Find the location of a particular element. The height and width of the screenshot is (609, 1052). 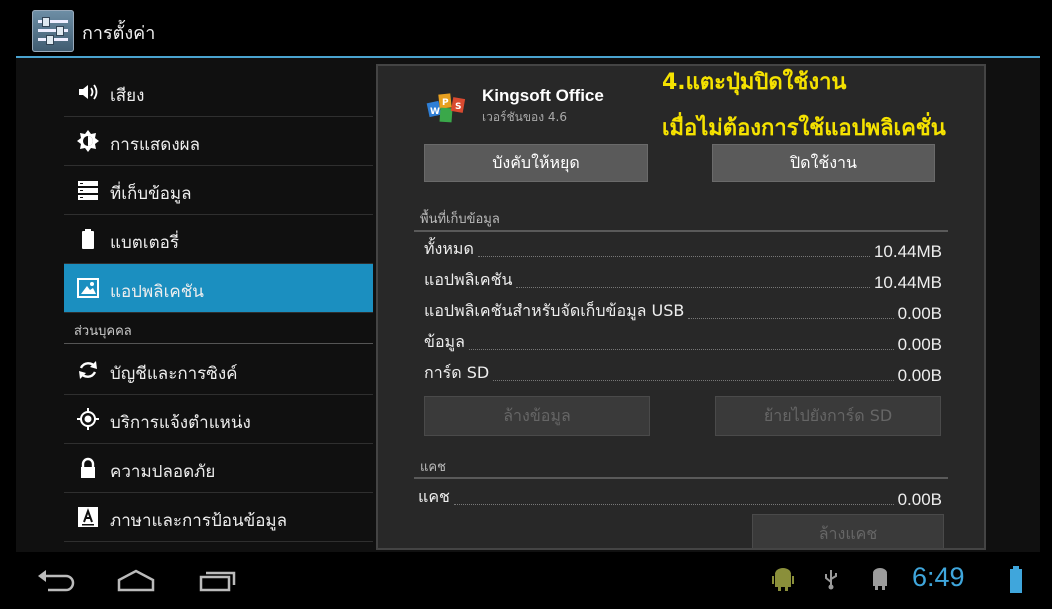

kingsoft-office-icon: W P S is located at coordinates (446, 108).